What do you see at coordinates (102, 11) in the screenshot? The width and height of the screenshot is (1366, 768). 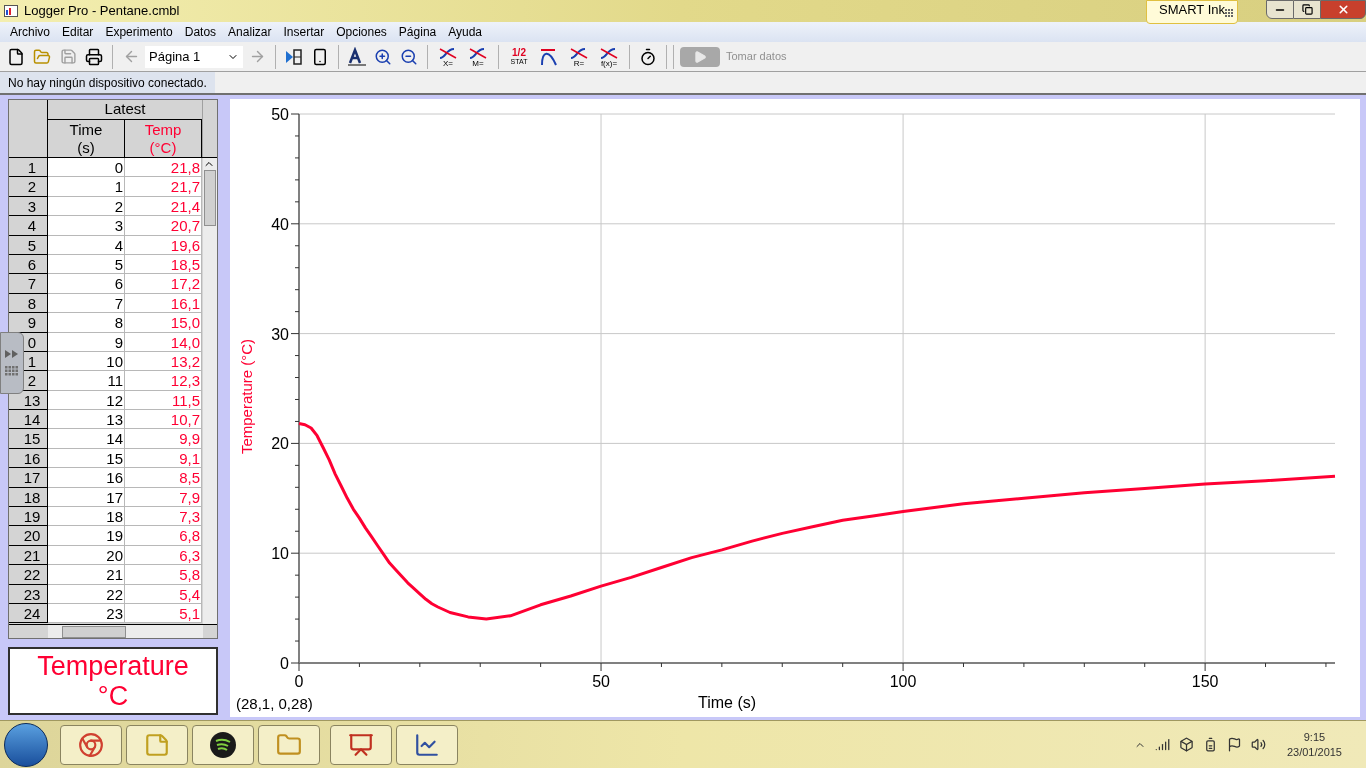 I see `window-title: Logger Pro - Pentane.cmbl` at bounding box center [102, 11].